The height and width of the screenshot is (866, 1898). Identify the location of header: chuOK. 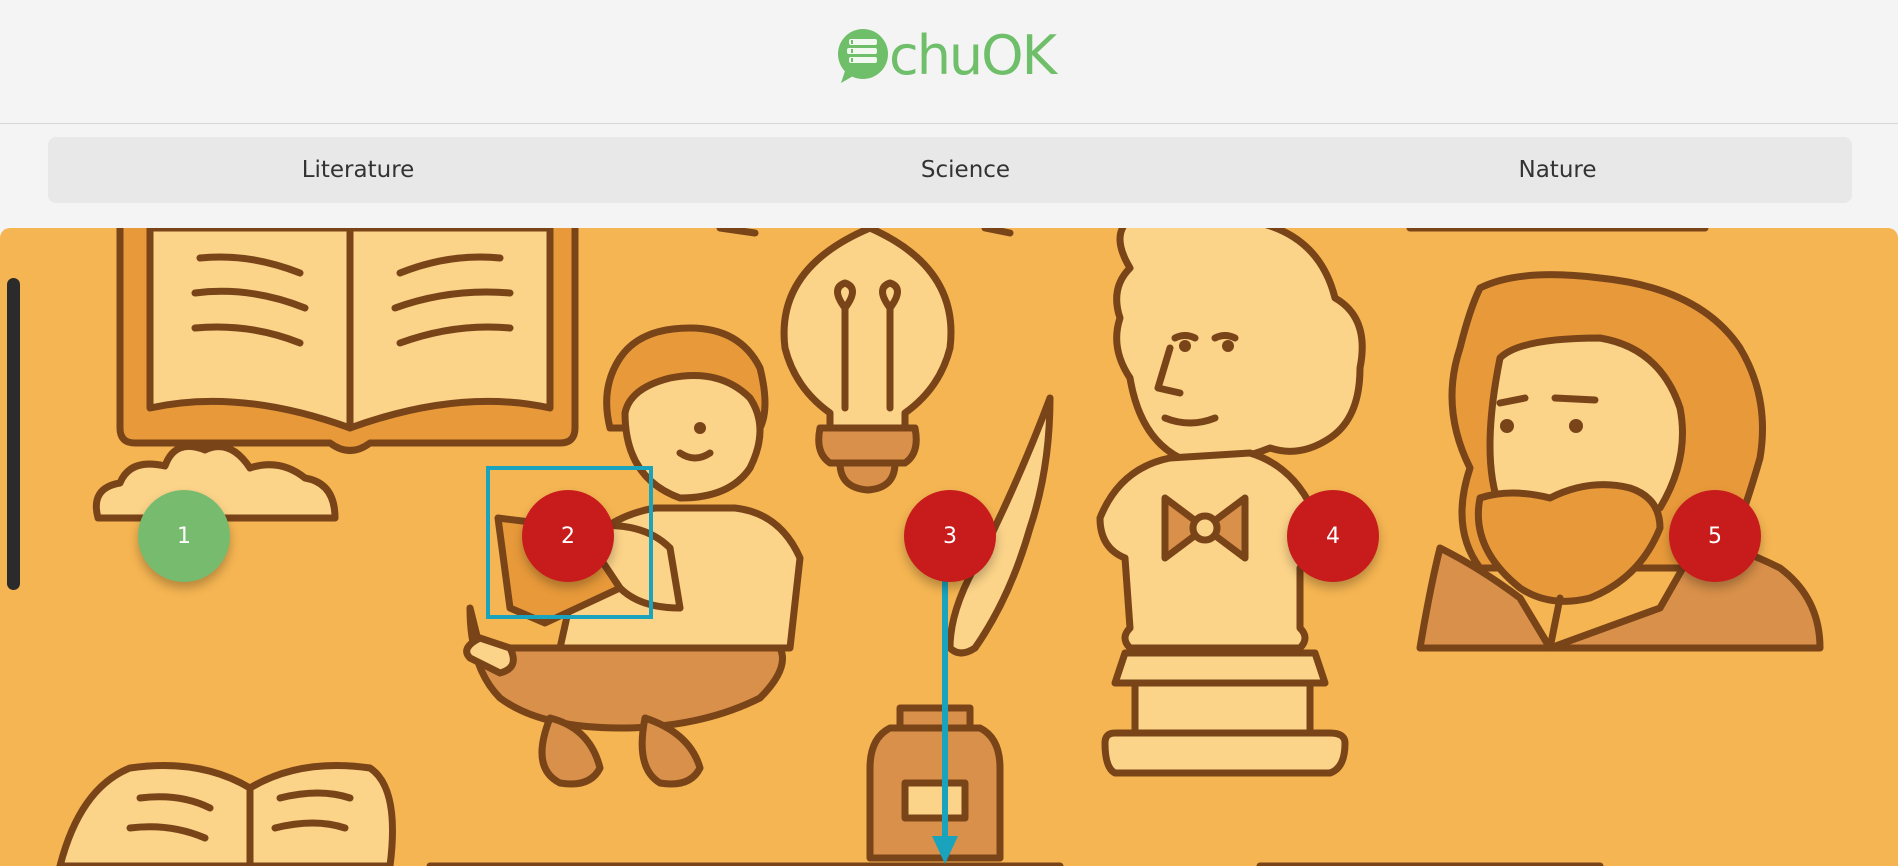
(949, 62).